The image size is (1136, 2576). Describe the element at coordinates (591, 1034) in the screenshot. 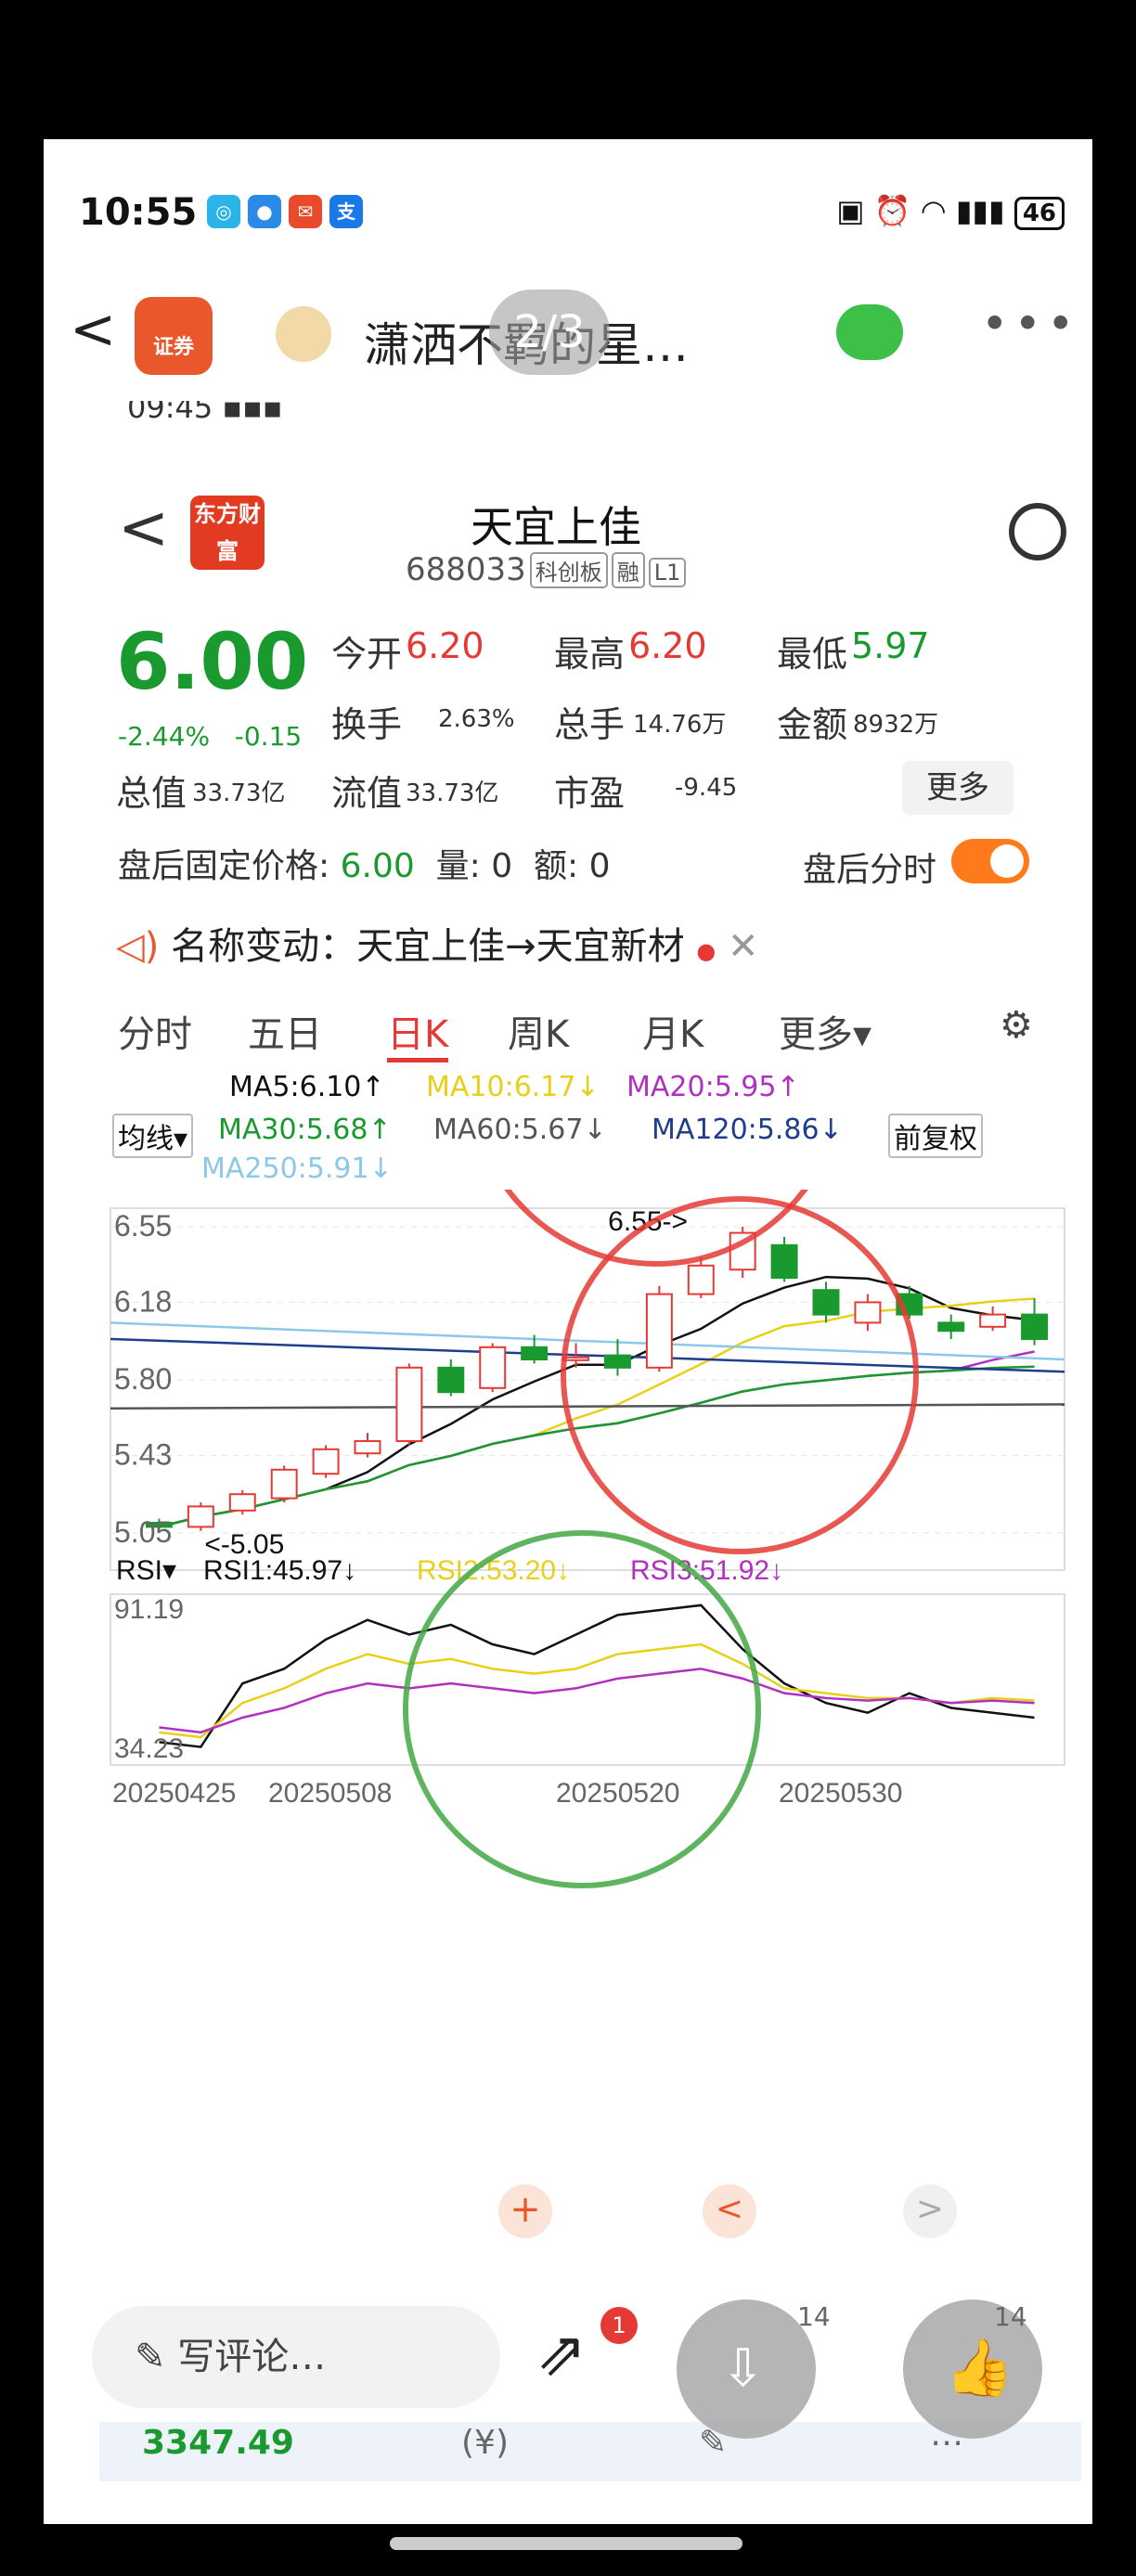

I see `chart-period-tabs: 分时 五日 日K 周K 月K 更多▾ ⚙` at that location.